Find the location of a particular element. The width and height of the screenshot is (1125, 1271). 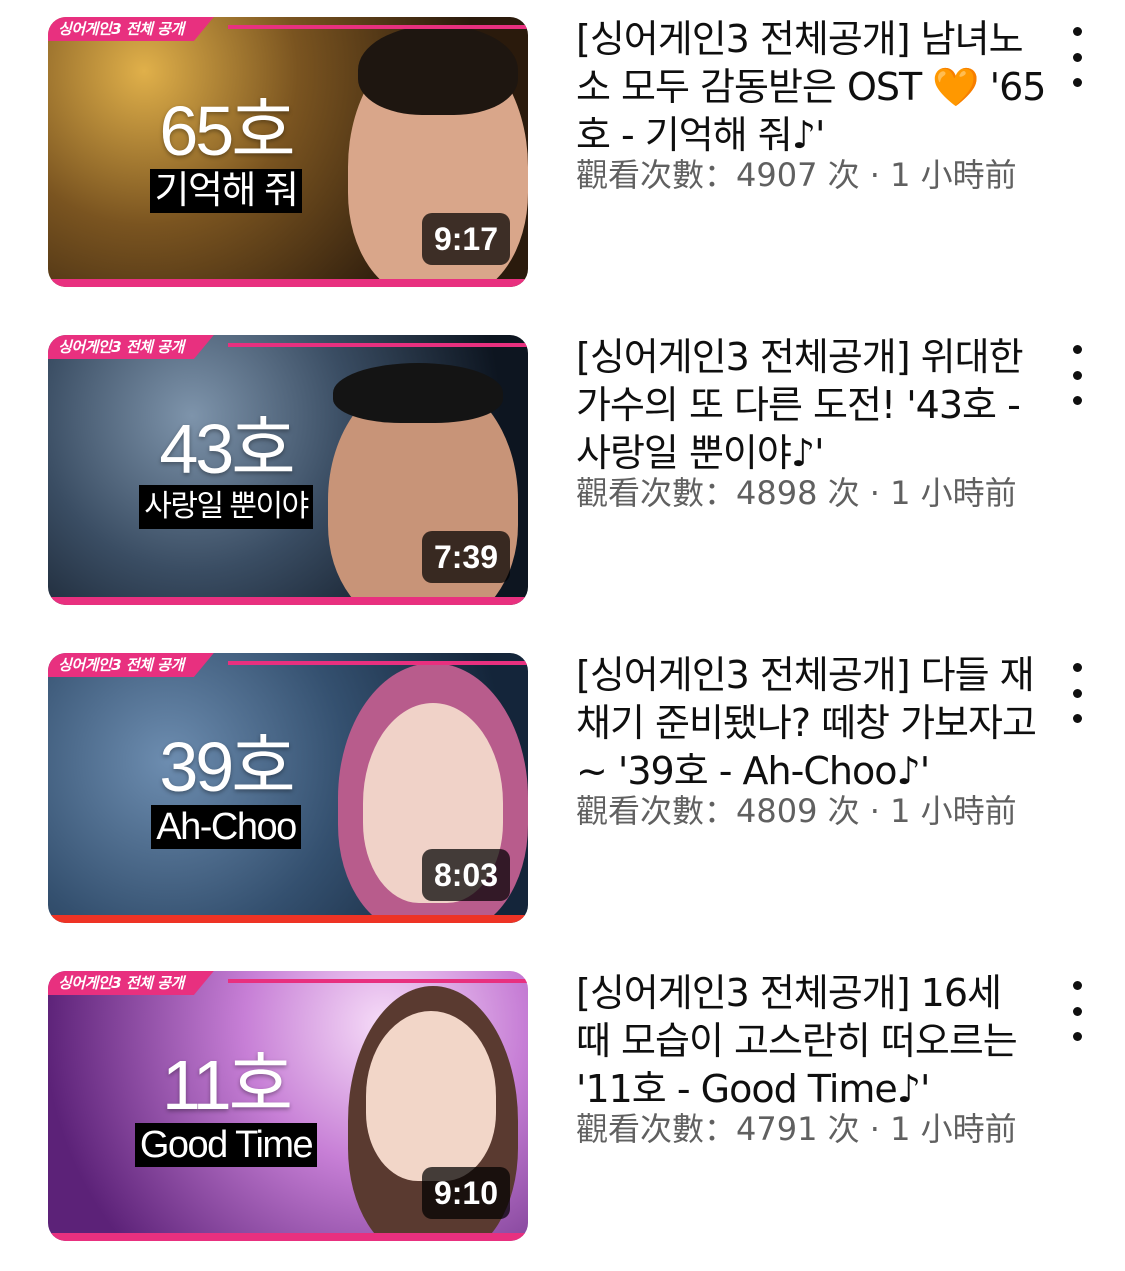

contestant-number: 39호 is located at coordinates (227, 767).